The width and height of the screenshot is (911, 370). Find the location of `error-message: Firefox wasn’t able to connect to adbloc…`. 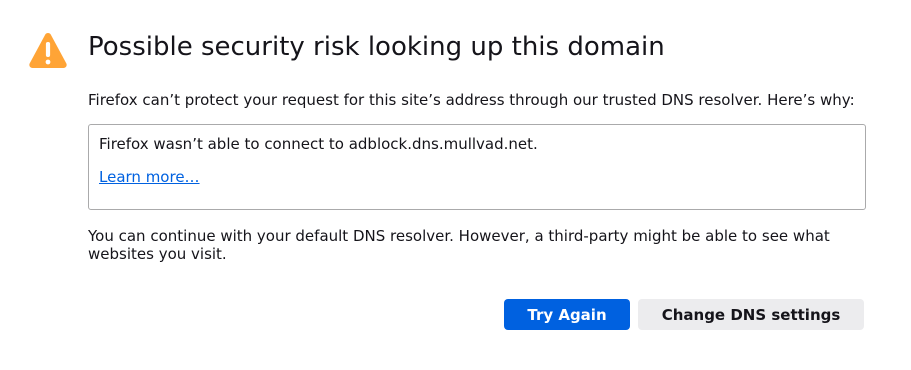

error-message: Firefox wasn’t able to connect to adbloc… is located at coordinates (318, 144).